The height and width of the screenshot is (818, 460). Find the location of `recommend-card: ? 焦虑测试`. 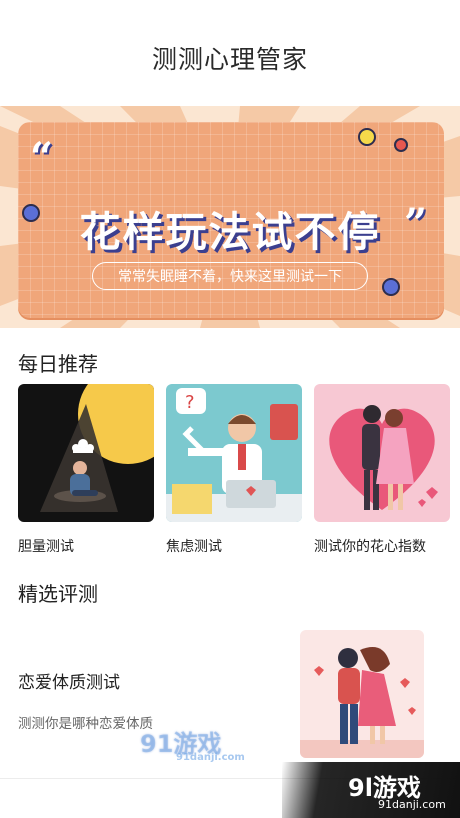

recommend-card: ? 焦虑测试 is located at coordinates (234, 469).